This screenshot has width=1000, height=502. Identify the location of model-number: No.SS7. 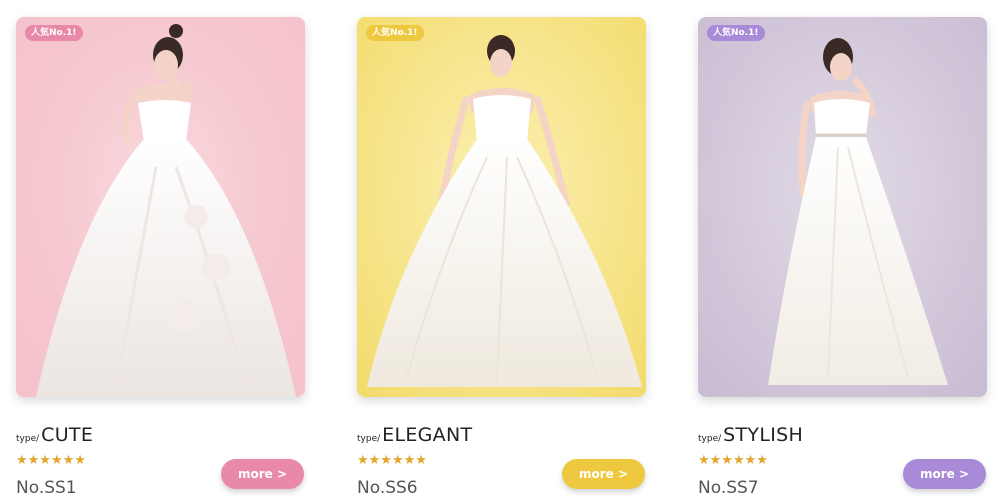
(728, 488).